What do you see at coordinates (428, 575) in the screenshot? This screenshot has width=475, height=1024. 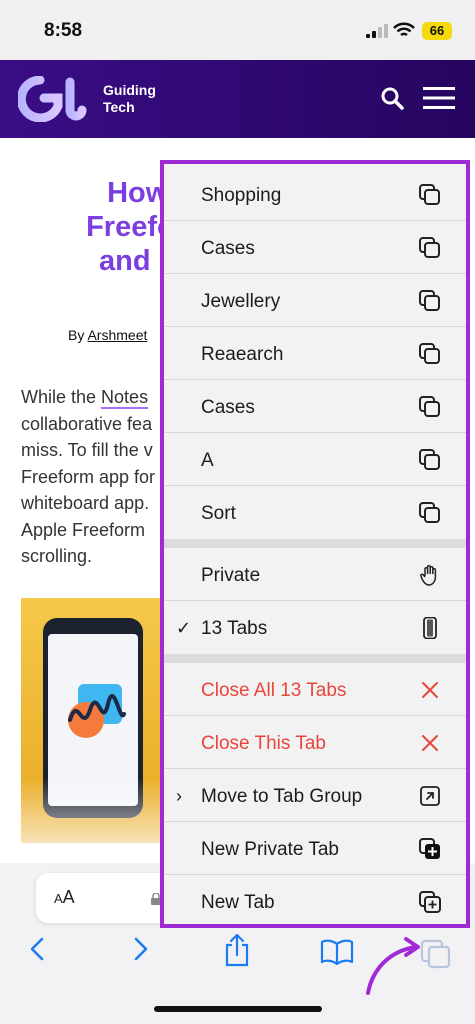 I see `hand-icon` at bounding box center [428, 575].